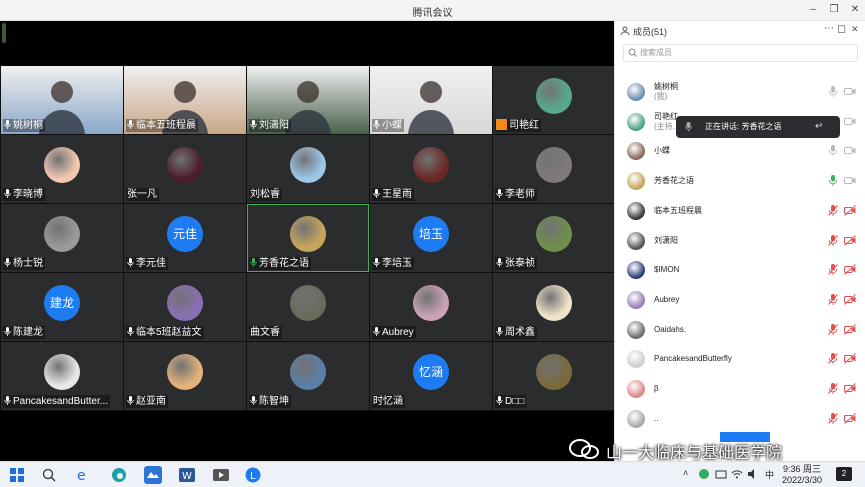 This screenshot has height=487, width=865. What do you see at coordinates (394, 332) in the screenshot?
I see `participant-name-label: Aubrey` at bounding box center [394, 332].